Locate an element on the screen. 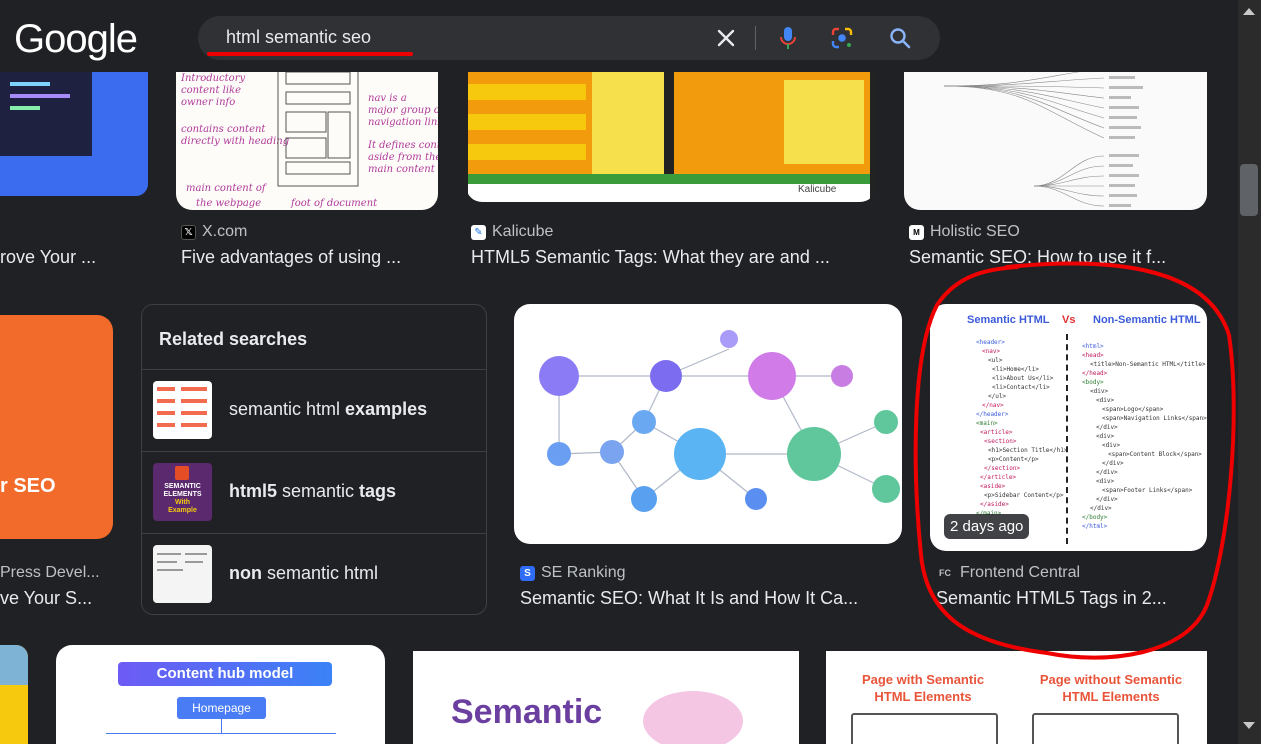 The height and width of the screenshot is (744, 1261). related-search-text: html5 semantic tags is located at coordinates (312, 491).